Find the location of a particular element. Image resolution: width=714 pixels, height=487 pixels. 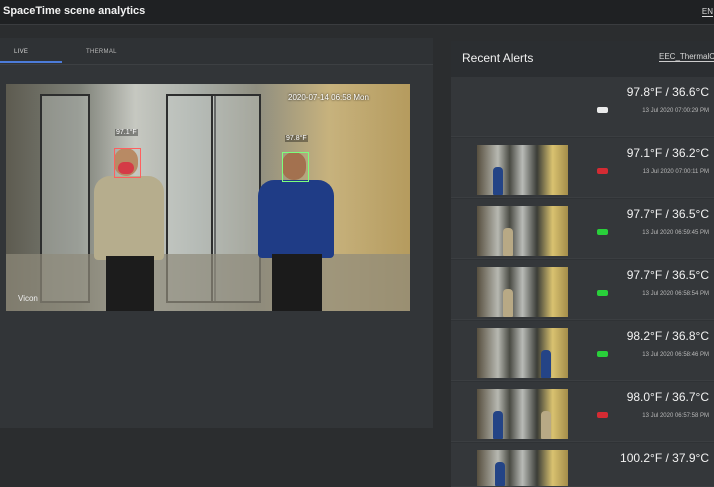

alert-time: 13 Jul 2020 06:59:45 PM is located at coordinates (675, 233).